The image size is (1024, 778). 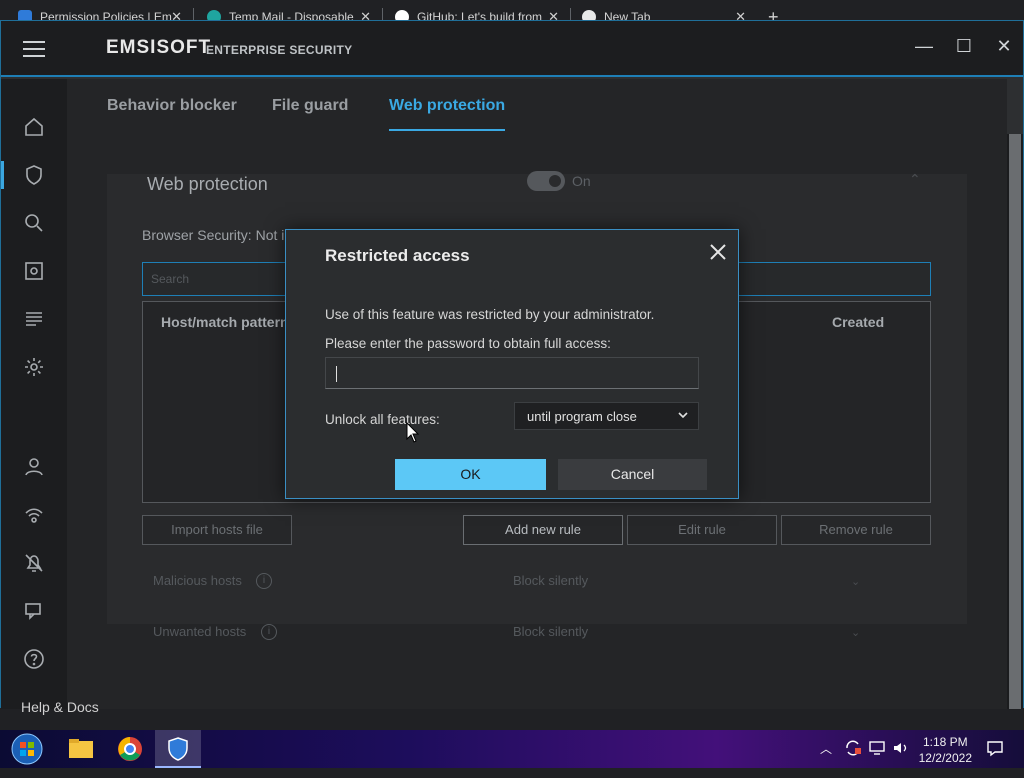 I want to click on column-header-host: Host/match pattern, so click(x=225, y=322).